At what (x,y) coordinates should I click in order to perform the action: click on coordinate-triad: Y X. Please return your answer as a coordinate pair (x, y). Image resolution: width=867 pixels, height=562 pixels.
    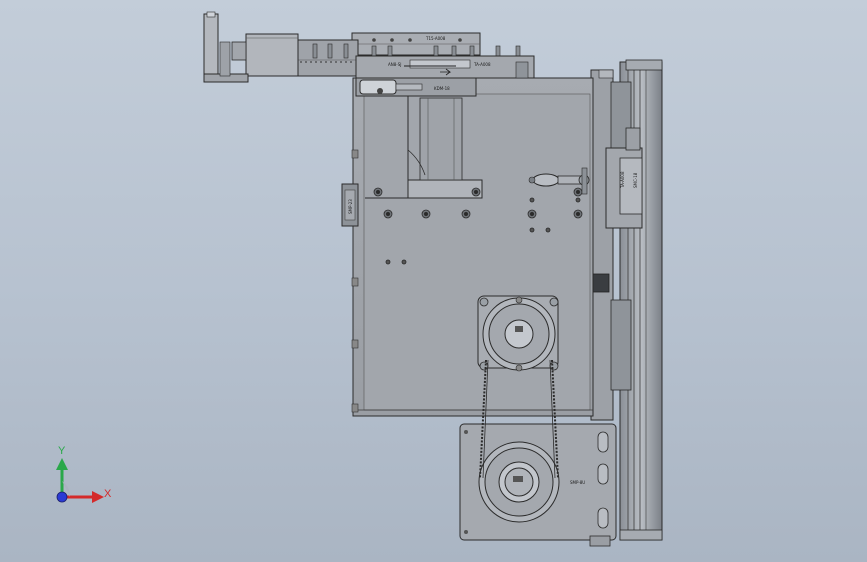
    Looking at the image, I should click on (84, 474).